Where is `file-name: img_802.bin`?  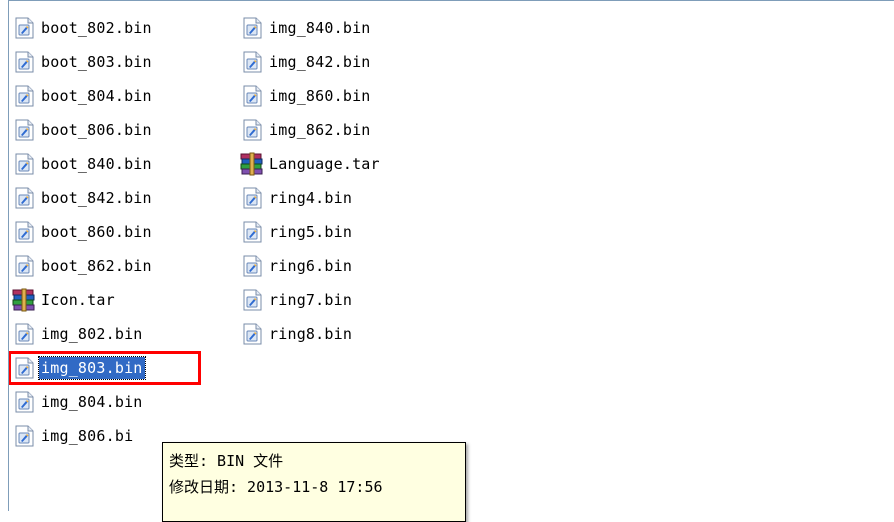
file-name: img_802.bin is located at coordinates (92, 334).